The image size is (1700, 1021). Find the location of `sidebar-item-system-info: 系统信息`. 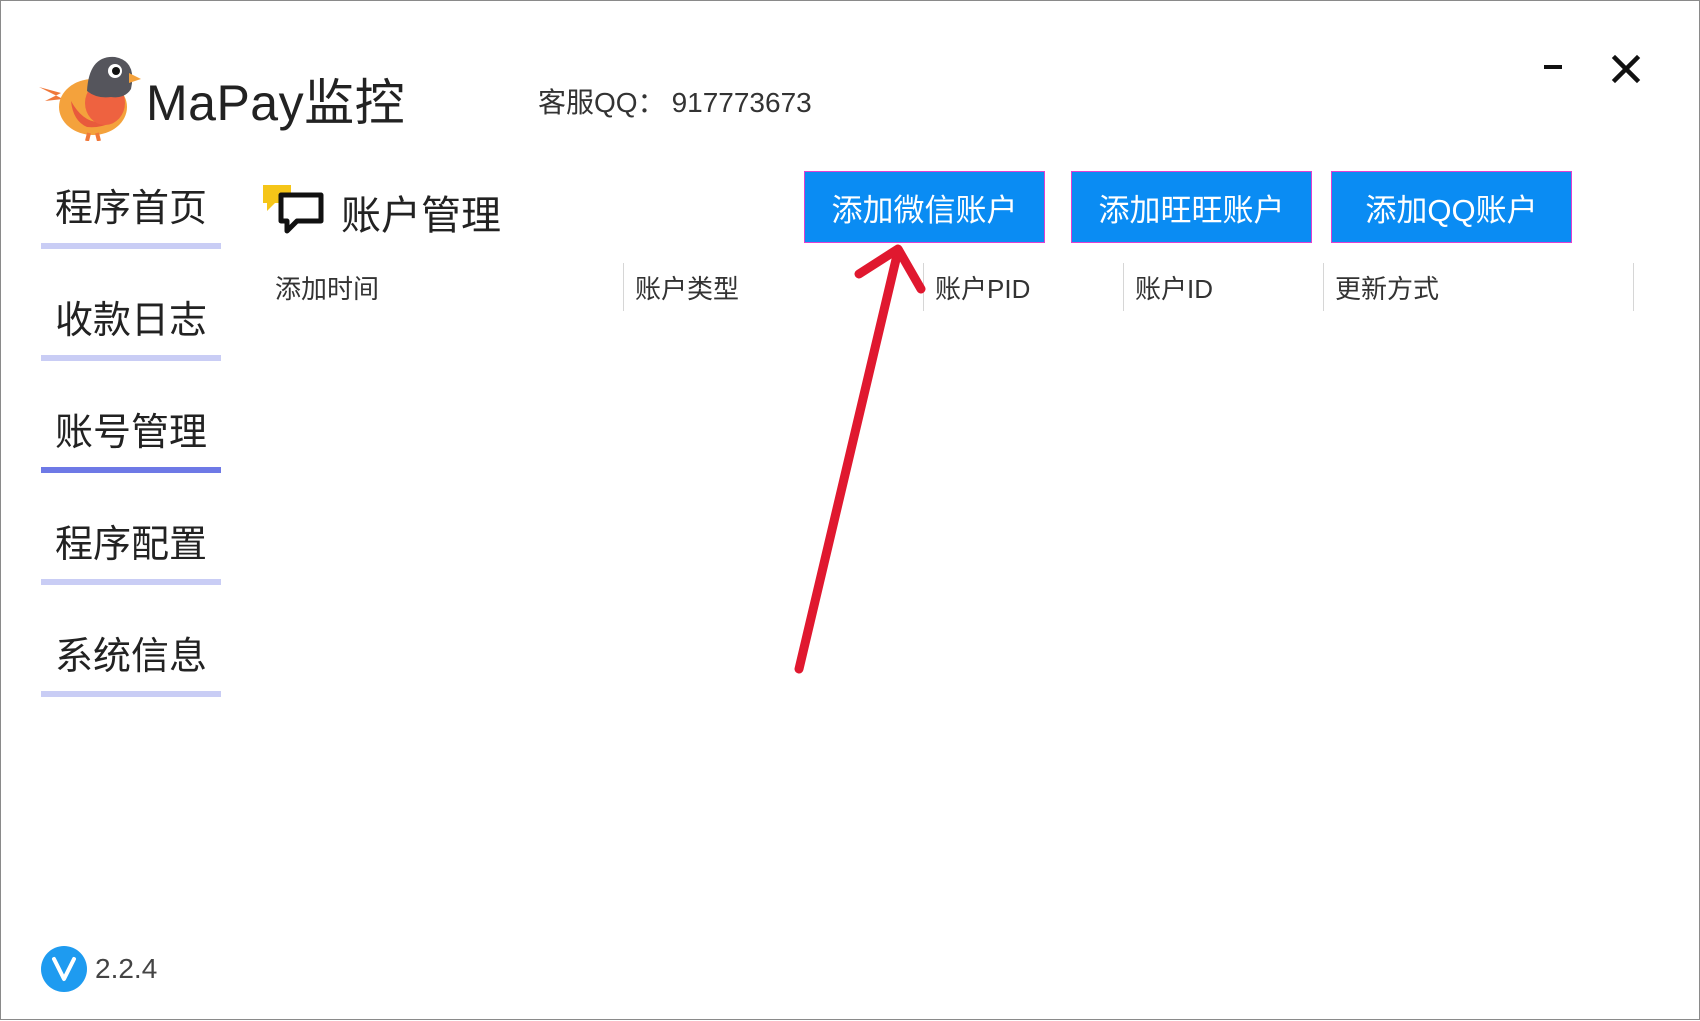

sidebar-item-system-info: 系统信息 is located at coordinates (131, 661).